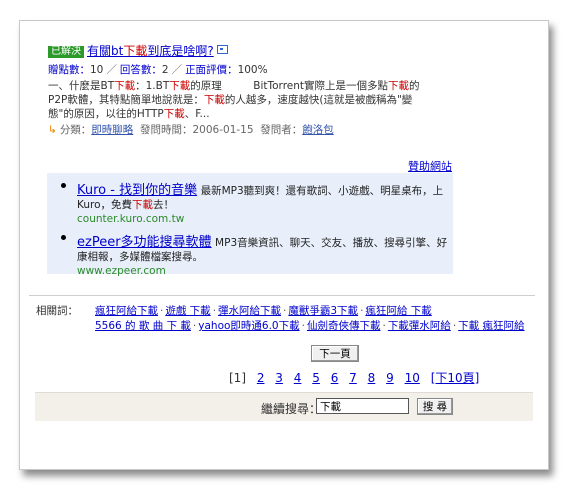  What do you see at coordinates (135, 51) in the screenshot?
I see `title-keyword: 下載` at bounding box center [135, 51].